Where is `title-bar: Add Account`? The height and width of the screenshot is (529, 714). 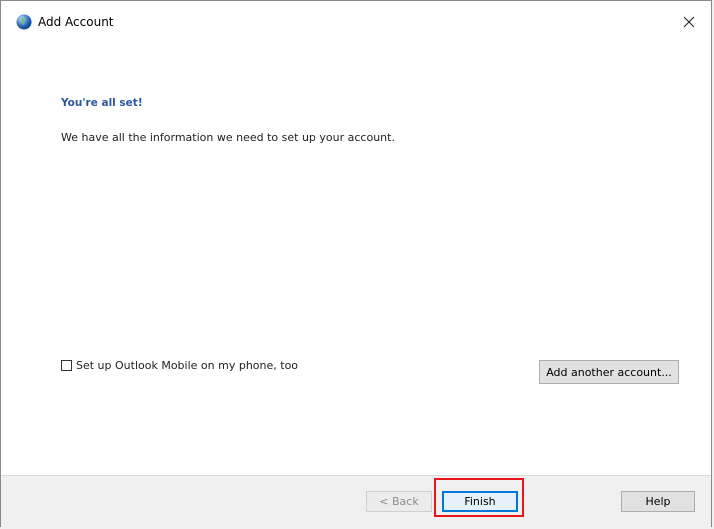
title-bar: Add Account is located at coordinates (356, 22).